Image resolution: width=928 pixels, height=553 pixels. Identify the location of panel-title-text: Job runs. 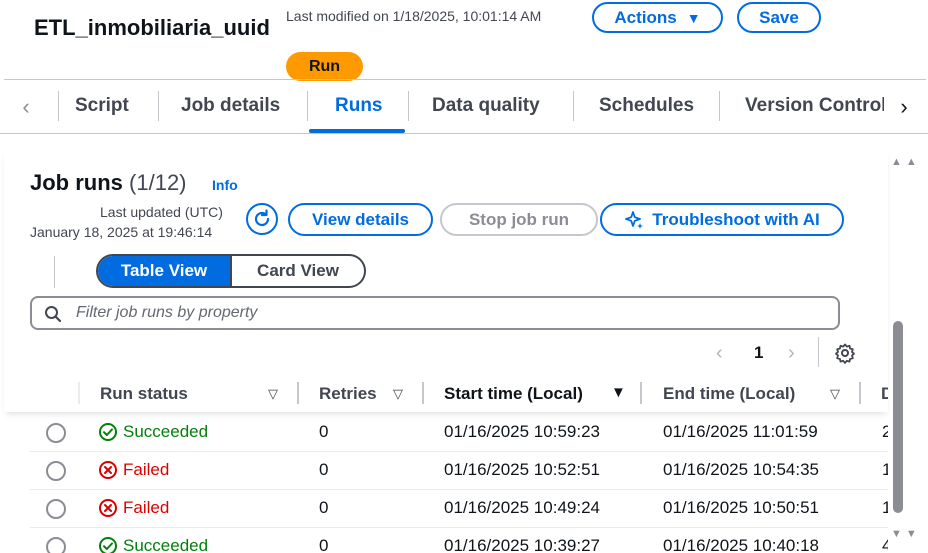
(76, 182).